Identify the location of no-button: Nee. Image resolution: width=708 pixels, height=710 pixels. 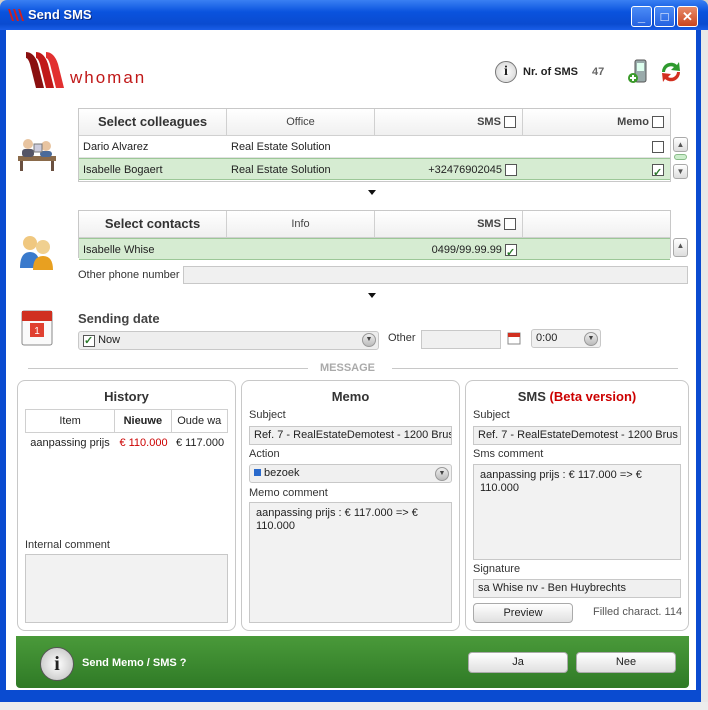
(626, 662).